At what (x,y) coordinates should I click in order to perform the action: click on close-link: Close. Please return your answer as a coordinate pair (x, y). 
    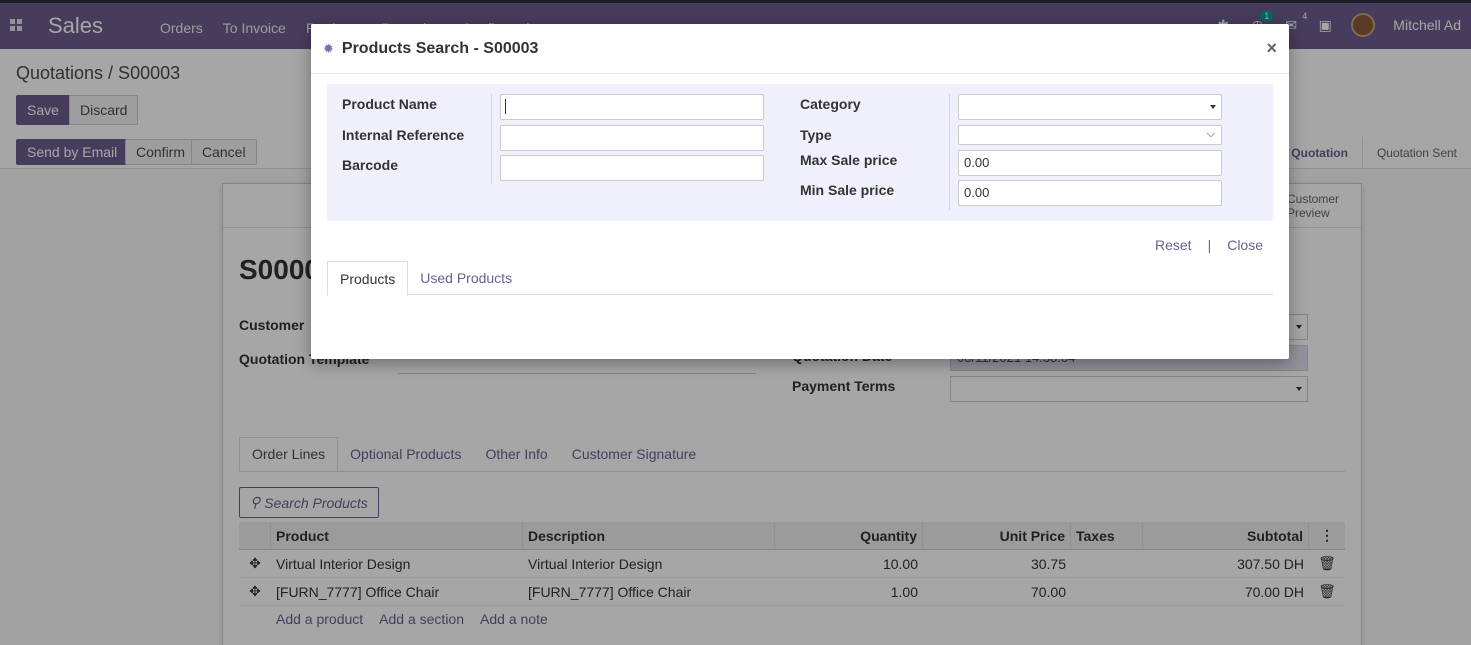
    Looking at the image, I should click on (1245, 245).